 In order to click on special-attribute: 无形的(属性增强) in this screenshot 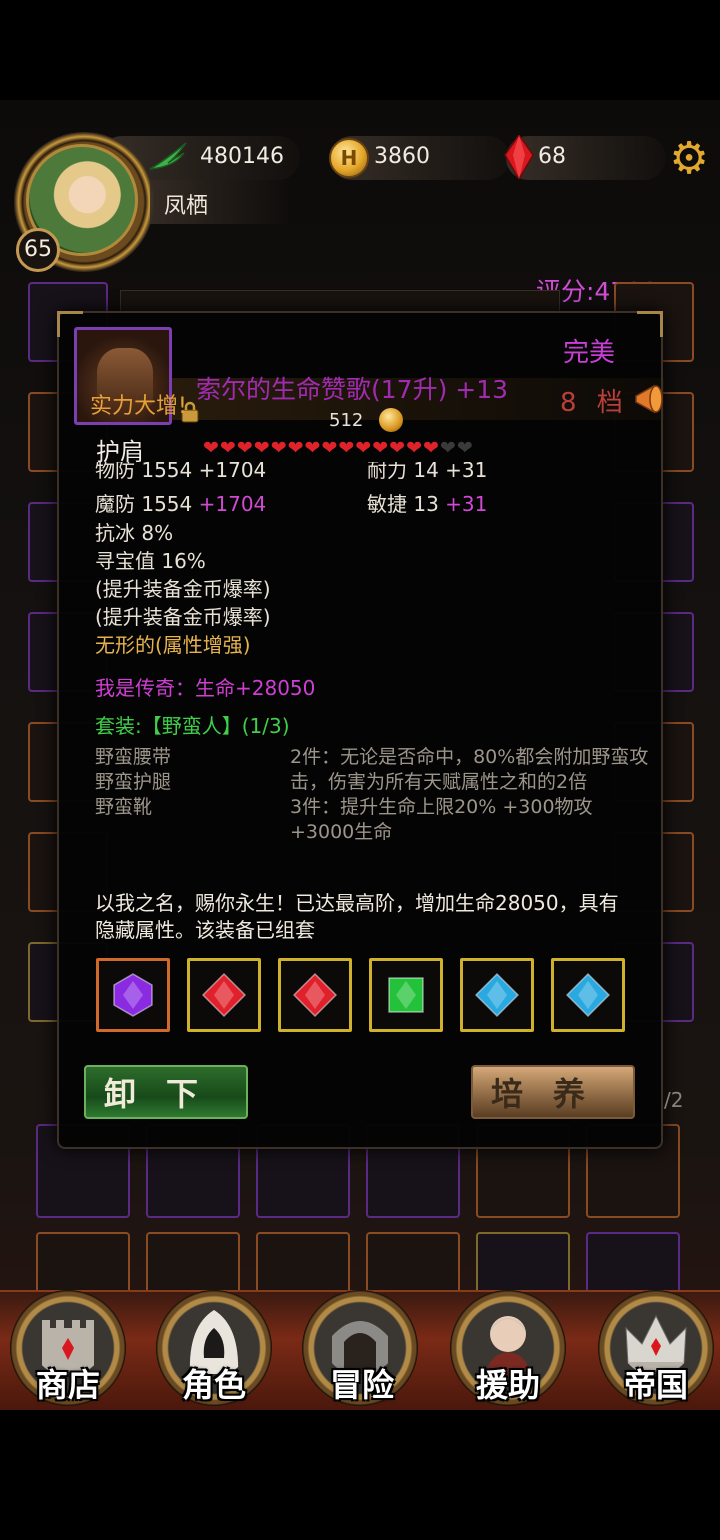, I will do `click(173, 645)`.